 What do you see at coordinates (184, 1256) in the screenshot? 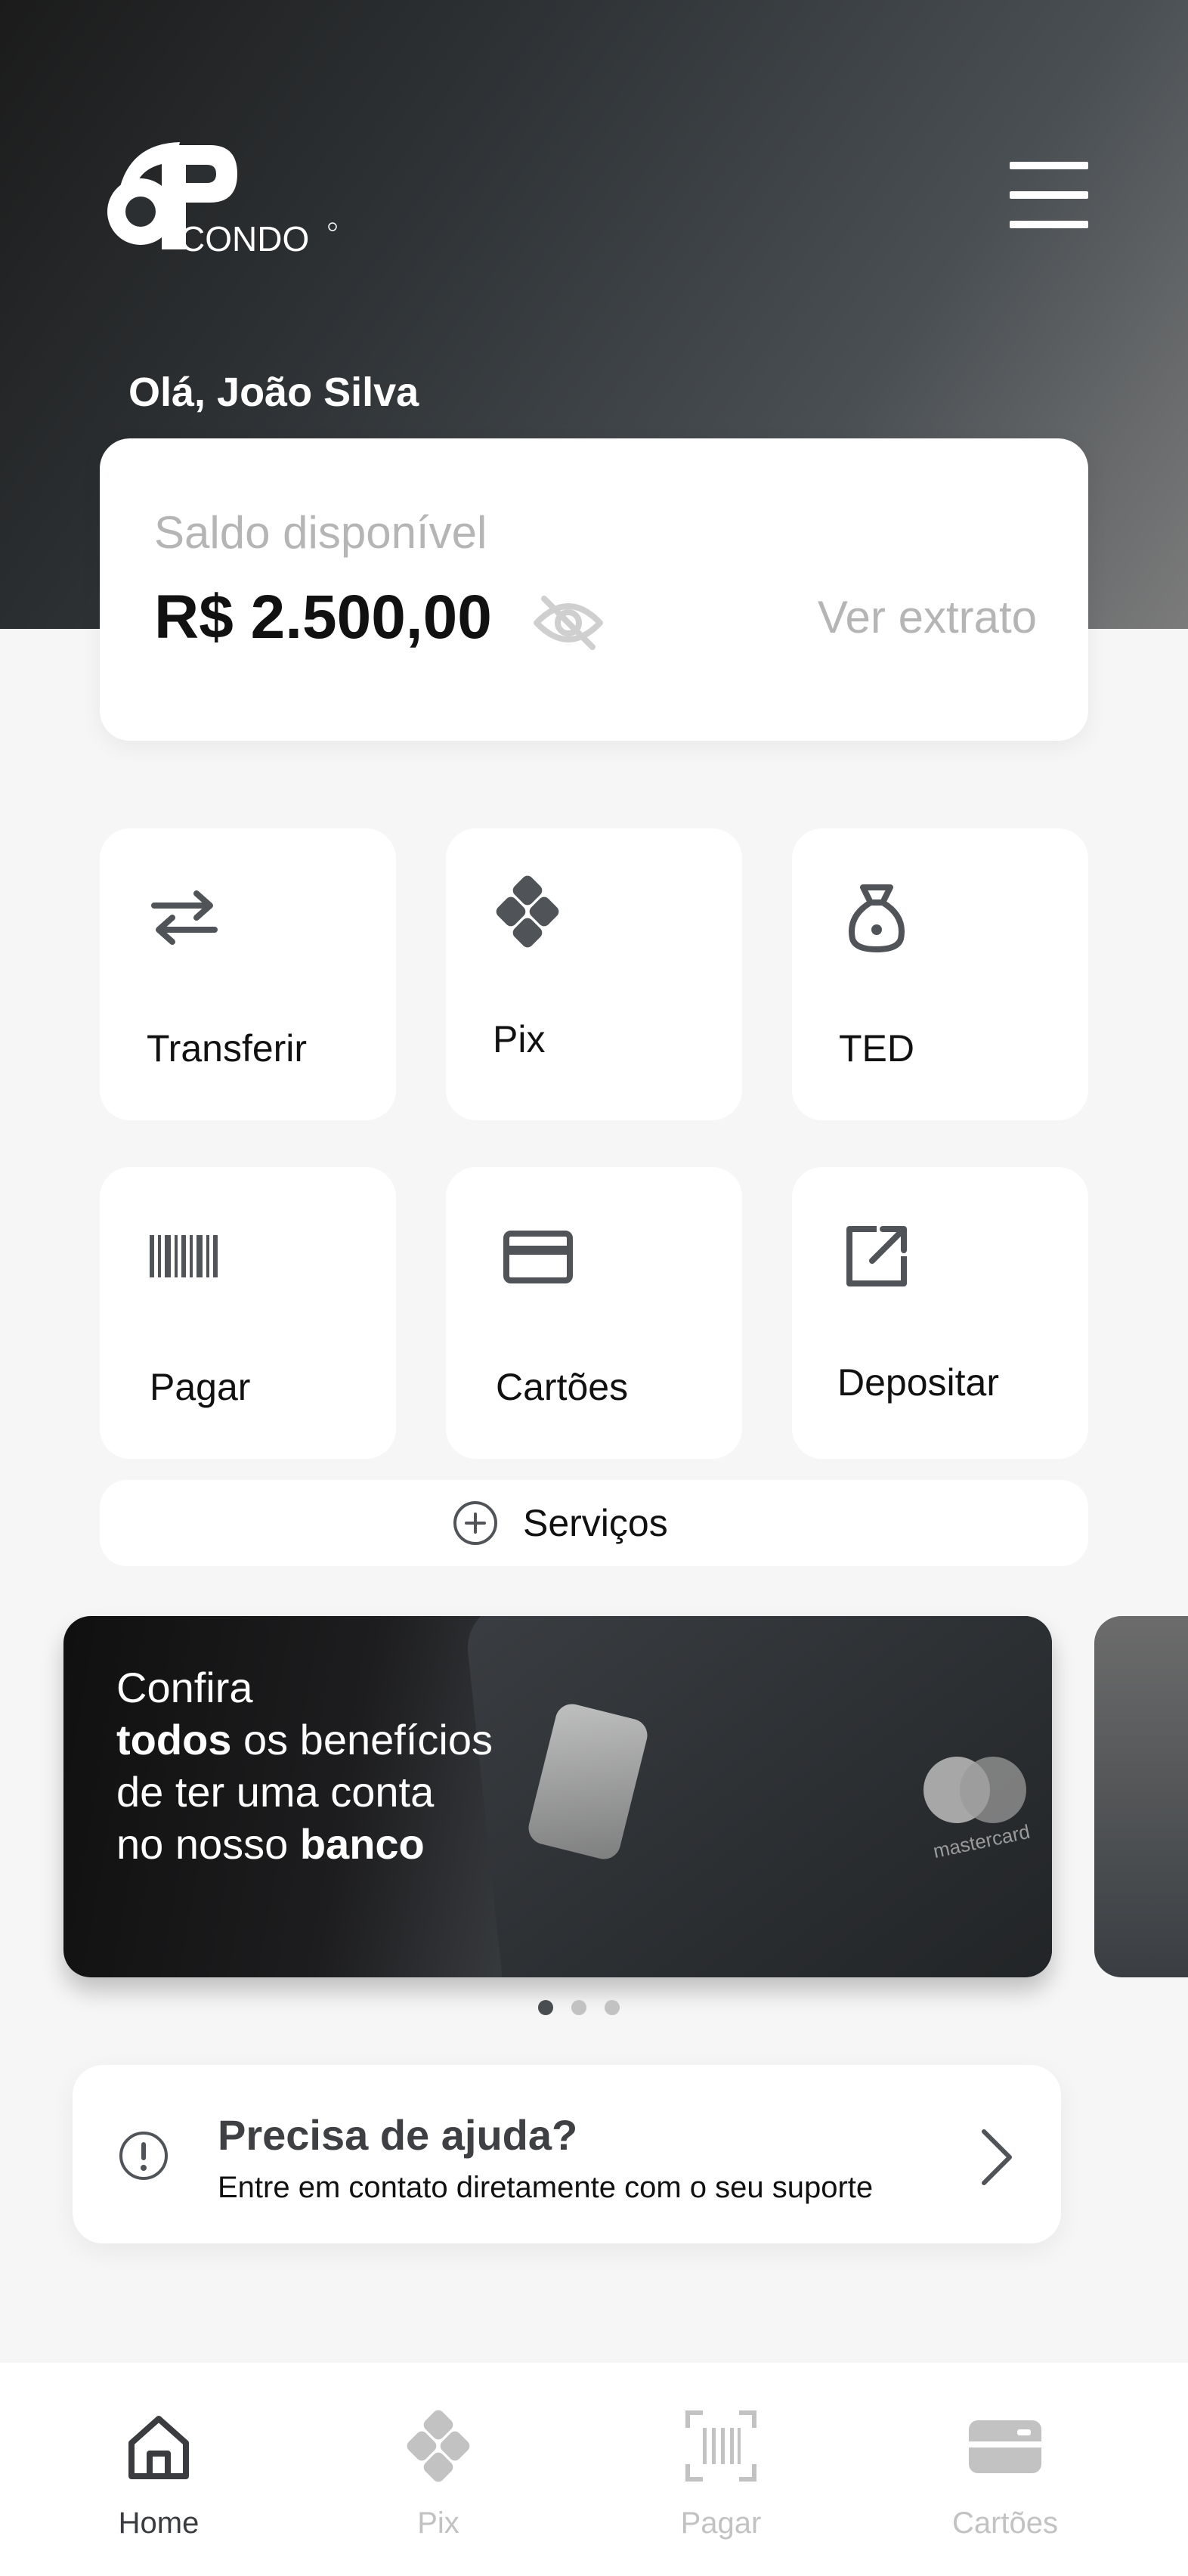
I see `barcode-icon` at bounding box center [184, 1256].